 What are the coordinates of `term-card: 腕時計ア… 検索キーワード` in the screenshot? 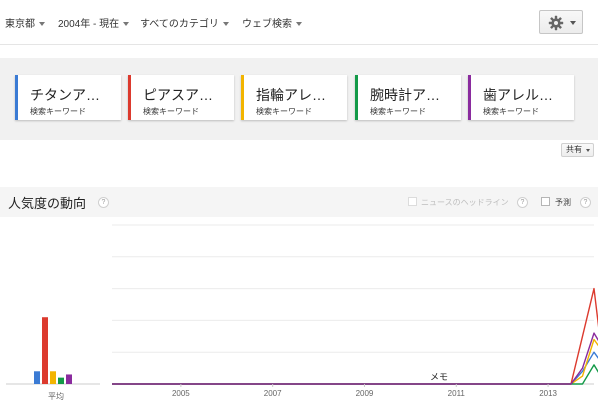 It's located at (408, 97).